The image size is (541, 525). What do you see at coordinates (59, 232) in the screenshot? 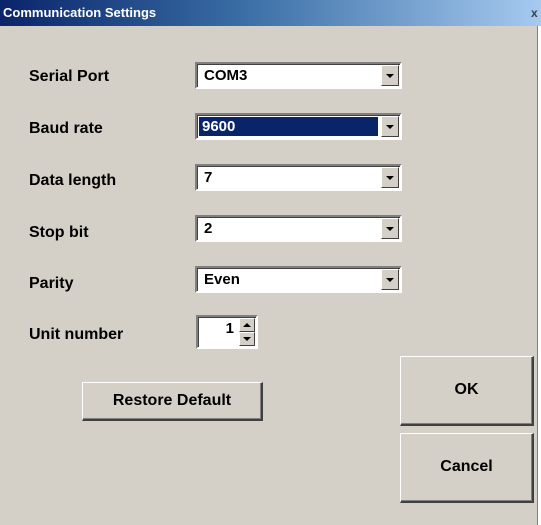
I see `stop-bit-label: Stop bit` at bounding box center [59, 232].